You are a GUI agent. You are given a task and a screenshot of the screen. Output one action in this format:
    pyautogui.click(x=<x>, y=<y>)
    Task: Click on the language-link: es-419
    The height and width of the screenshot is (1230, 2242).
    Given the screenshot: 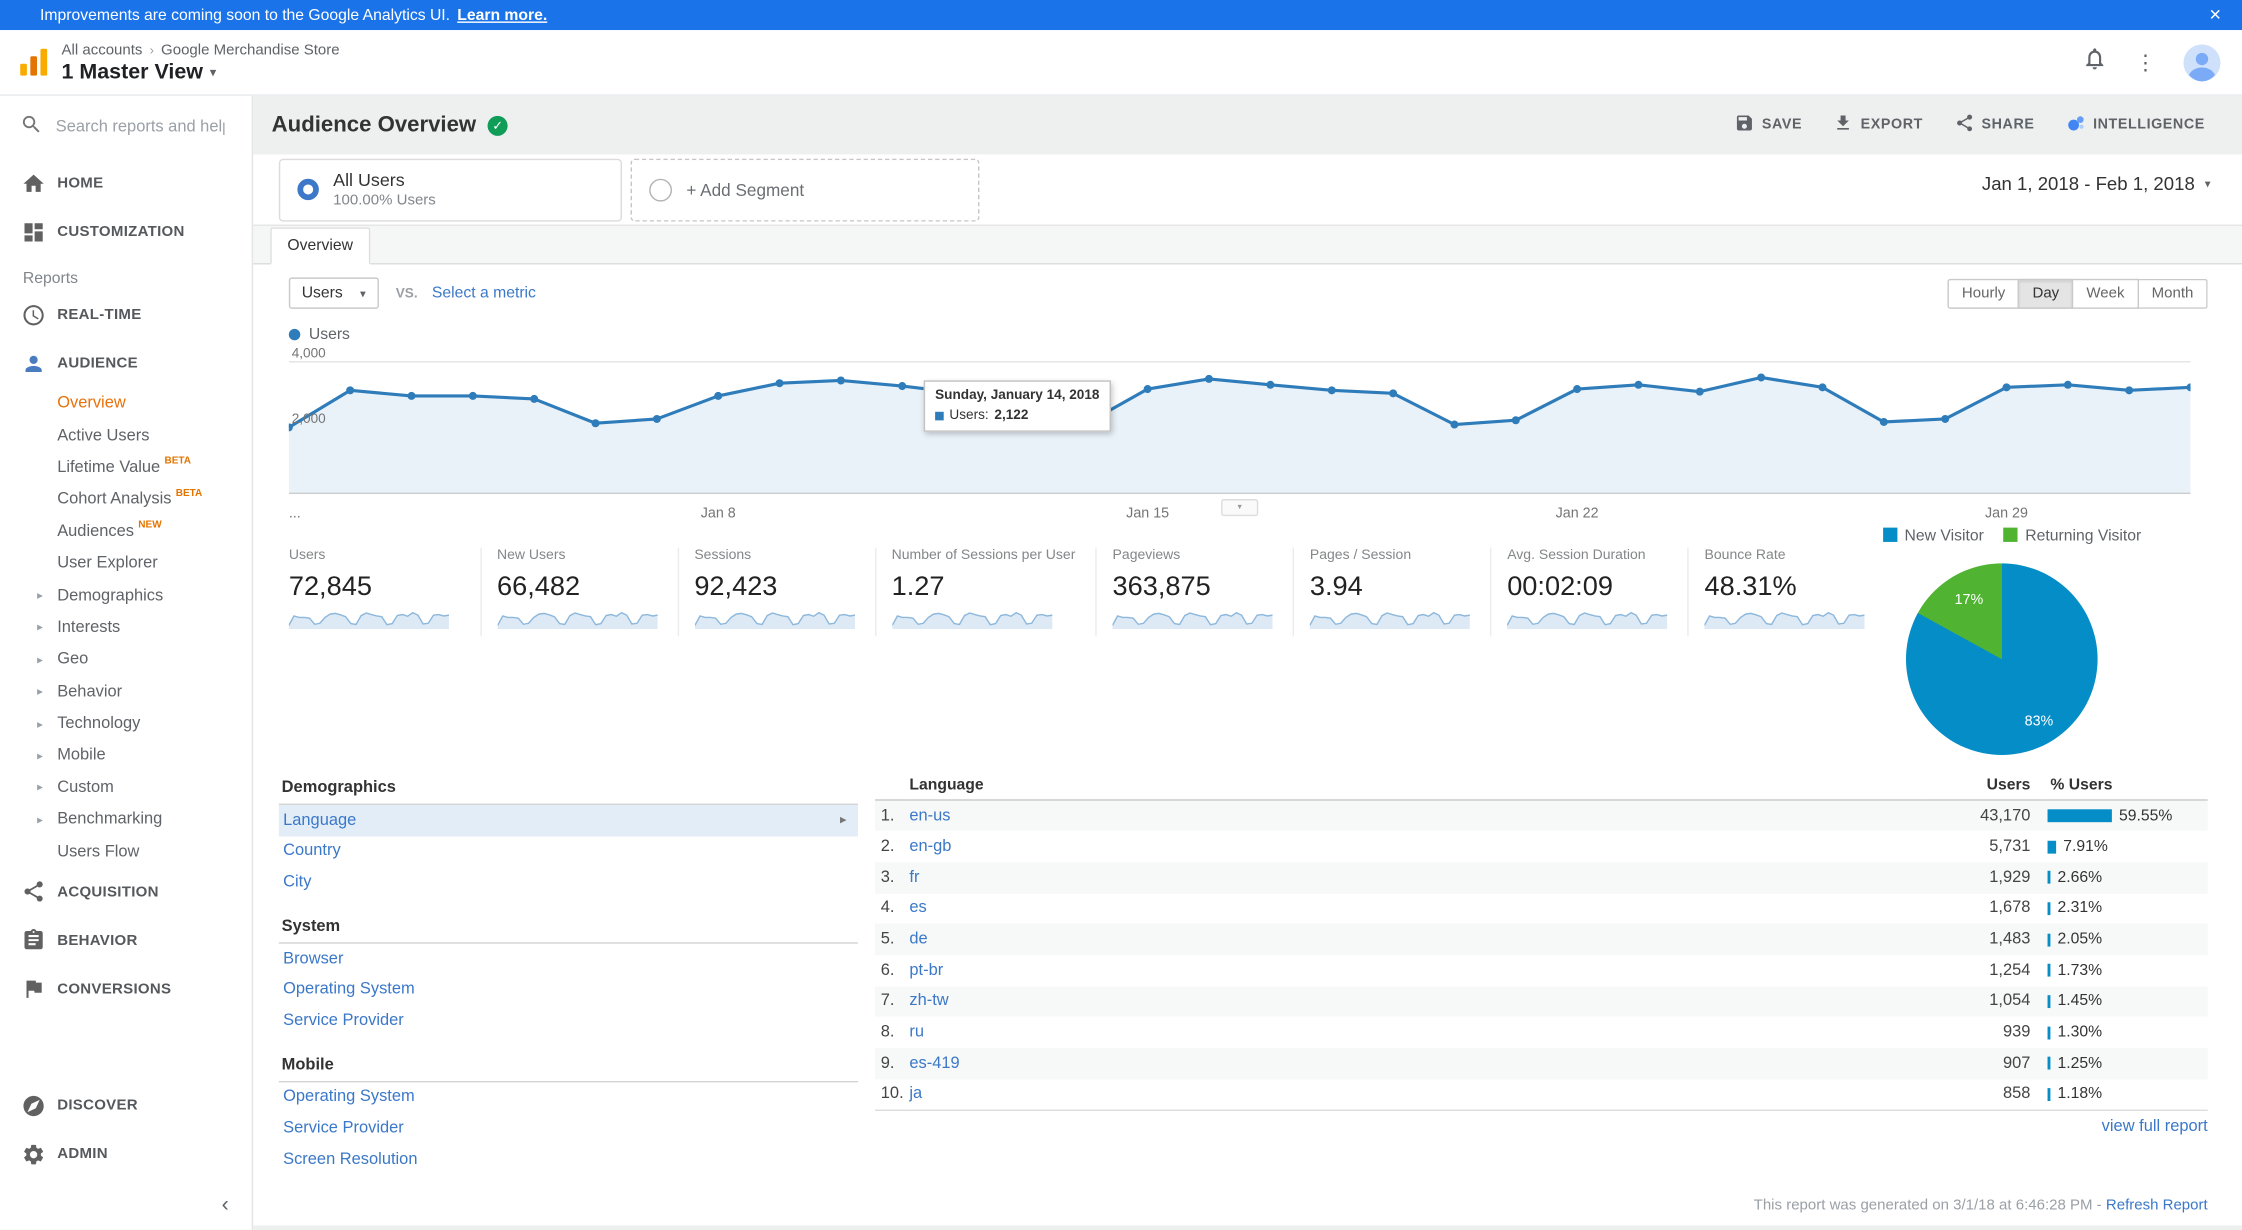 What is the action you would take?
    pyautogui.click(x=934, y=1063)
    